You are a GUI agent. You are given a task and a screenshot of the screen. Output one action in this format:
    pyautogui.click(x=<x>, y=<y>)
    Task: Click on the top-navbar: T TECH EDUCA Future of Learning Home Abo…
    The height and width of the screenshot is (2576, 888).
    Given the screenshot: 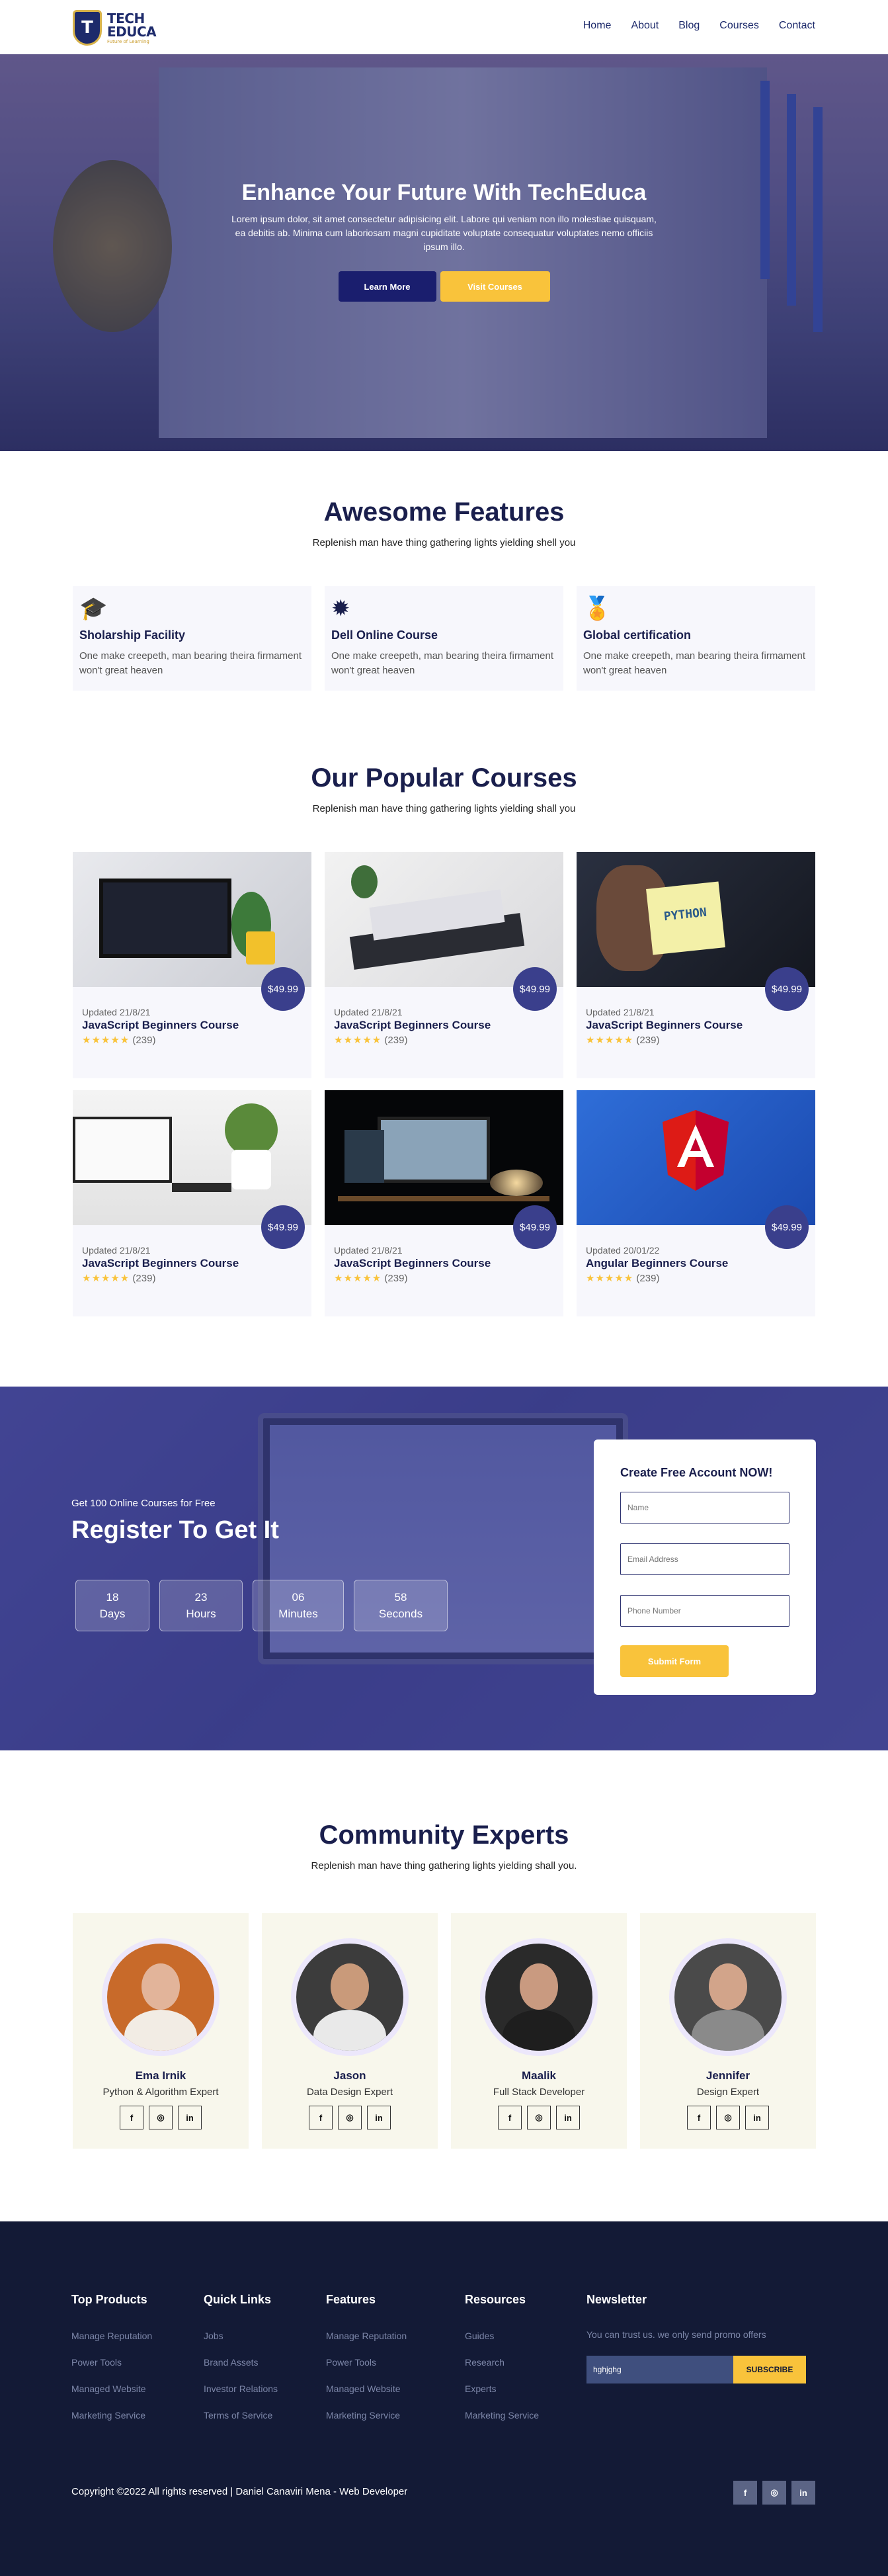 What is the action you would take?
    pyautogui.click(x=444, y=27)
    